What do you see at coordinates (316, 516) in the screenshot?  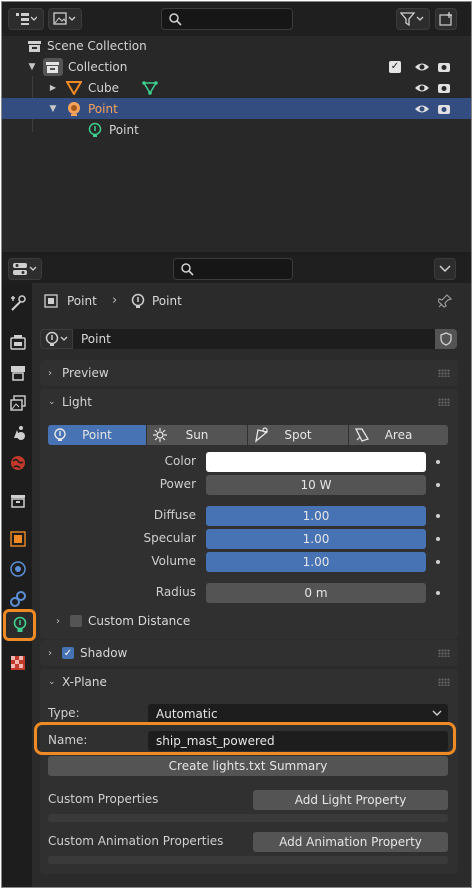 I see `diffuse-slider: 1.00` at bounding box center [316, 516].